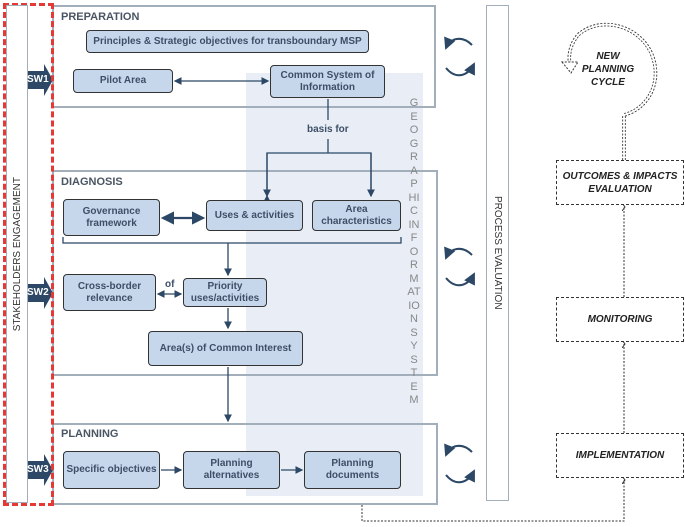 The height and width of the screenshot is (527, 685). What do you see at coordinates (459, 260) in the screenshot?
I see `rotation-icons` at bounding box center [459, 260].